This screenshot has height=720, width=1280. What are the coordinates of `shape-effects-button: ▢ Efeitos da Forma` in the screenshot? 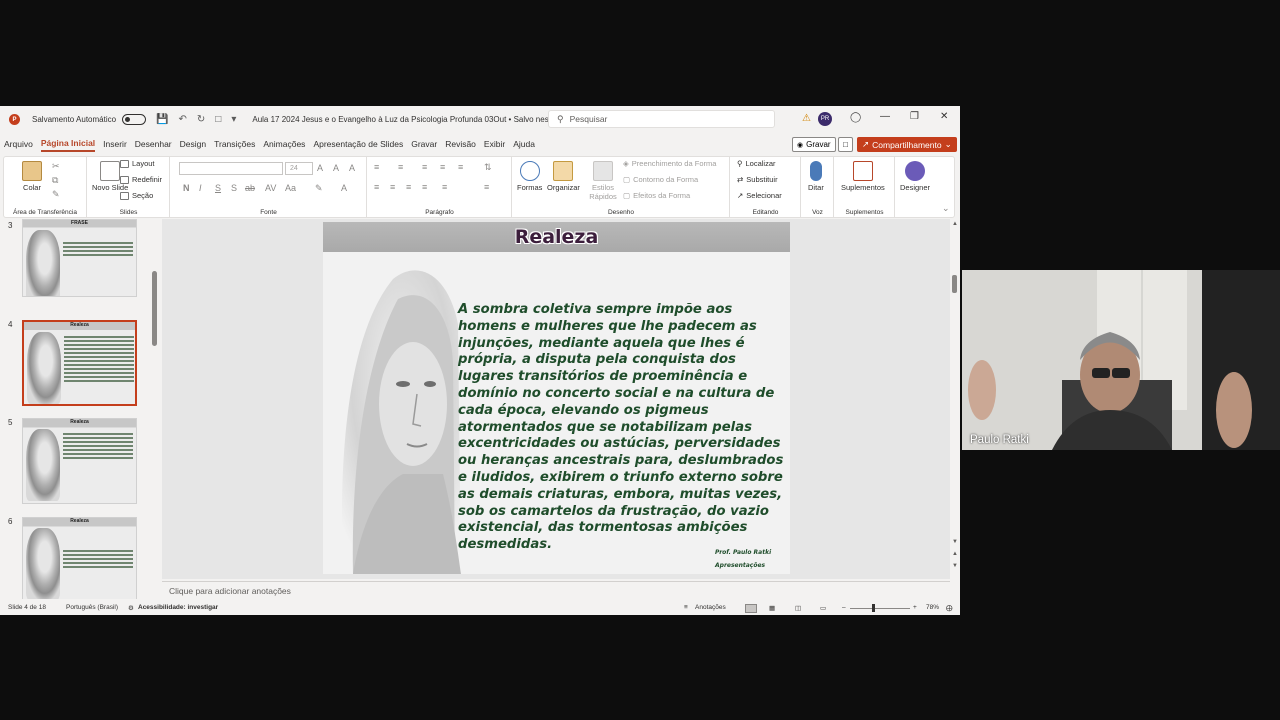 It's located at (656, 195).